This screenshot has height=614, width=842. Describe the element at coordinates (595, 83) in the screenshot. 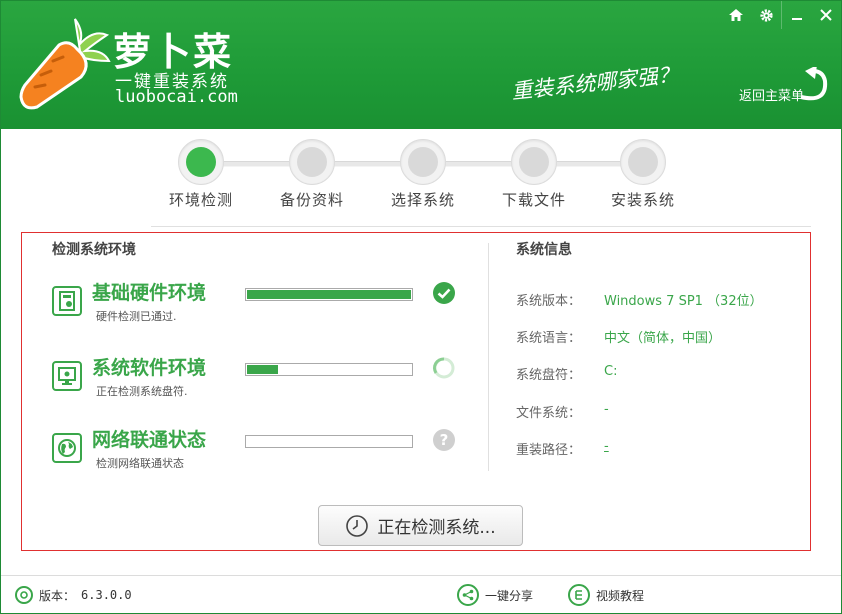

I see `slogan: 重装系统哪家强？` at that location.